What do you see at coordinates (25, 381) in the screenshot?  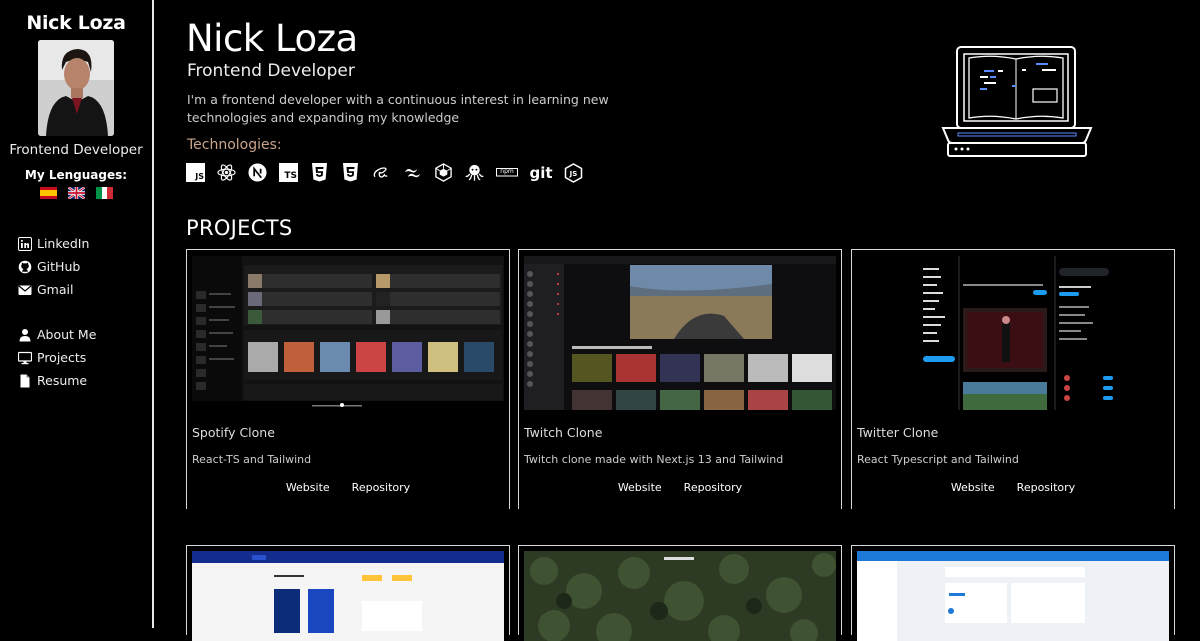 I see `document-icon` at bounding box center [25, 381].